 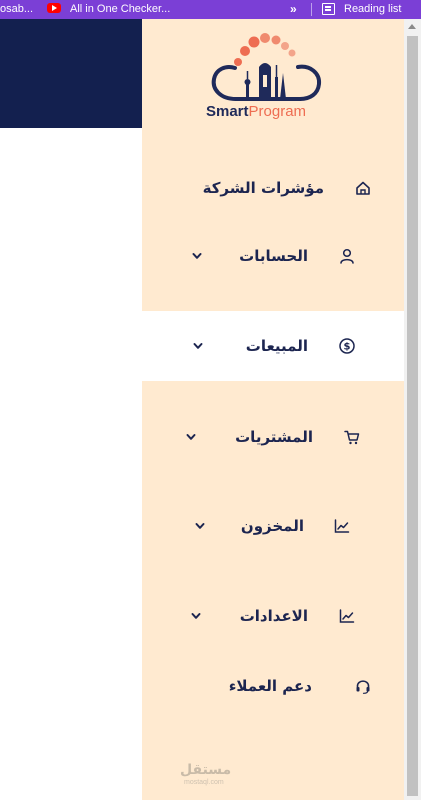 I want to click on sidebar-item-accounts: الحسابات, so click(x=273, y=256).